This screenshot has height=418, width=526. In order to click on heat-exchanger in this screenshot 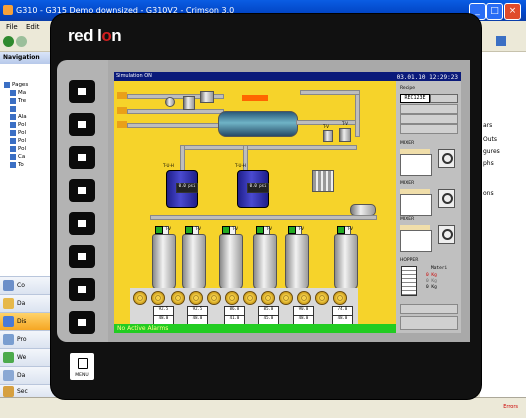, I will do `click(323, 181)`.